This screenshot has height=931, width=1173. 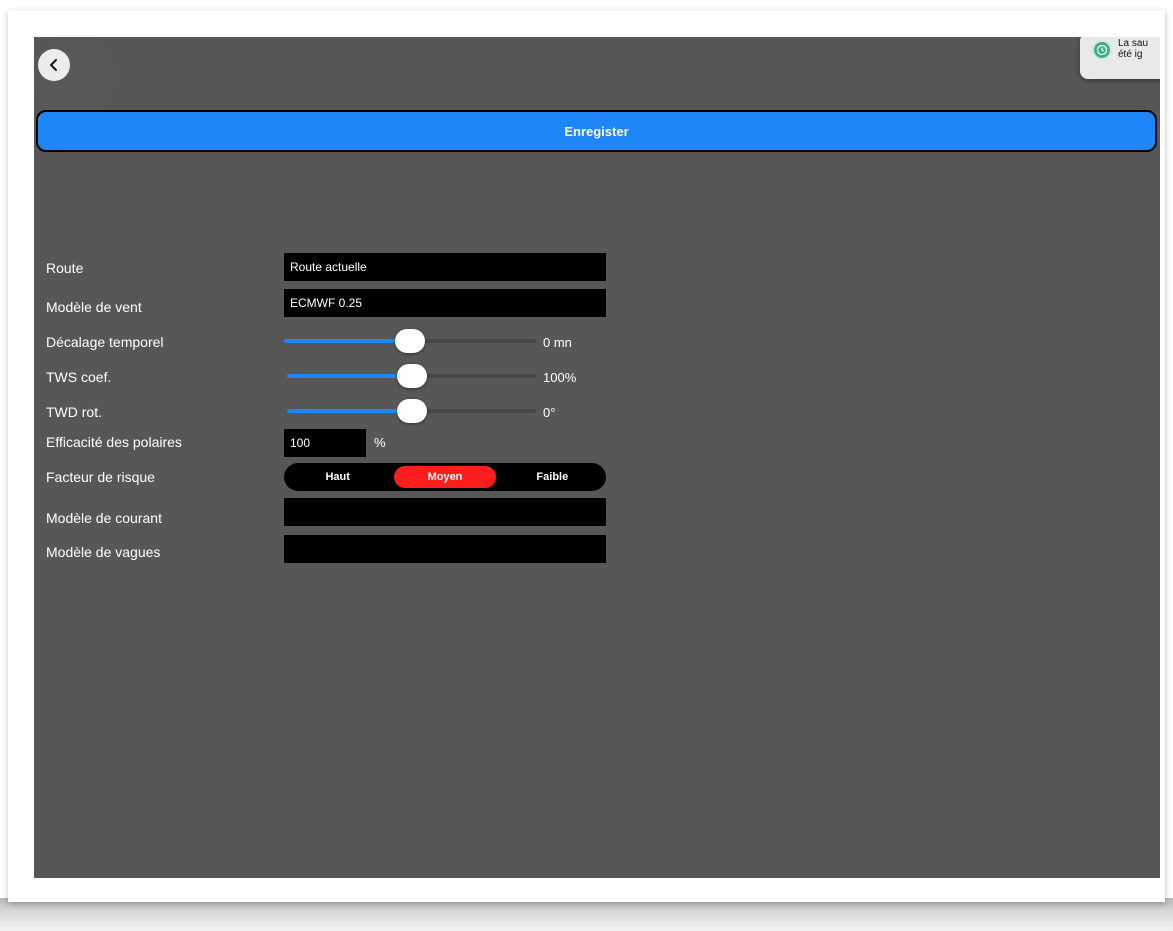 What do you see at coordinates (549, 412) in the screenshot?
I see `twd-rot-value: 0°` at bounding box center [549, 412].